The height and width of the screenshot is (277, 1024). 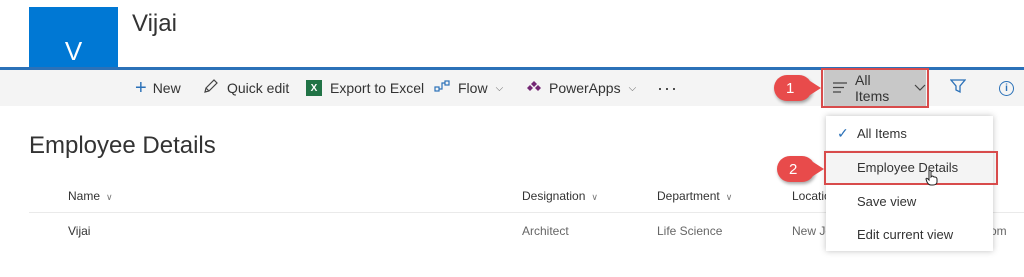 I want to click on powerapps-label: PowerApps, so click(x=585, y=88).